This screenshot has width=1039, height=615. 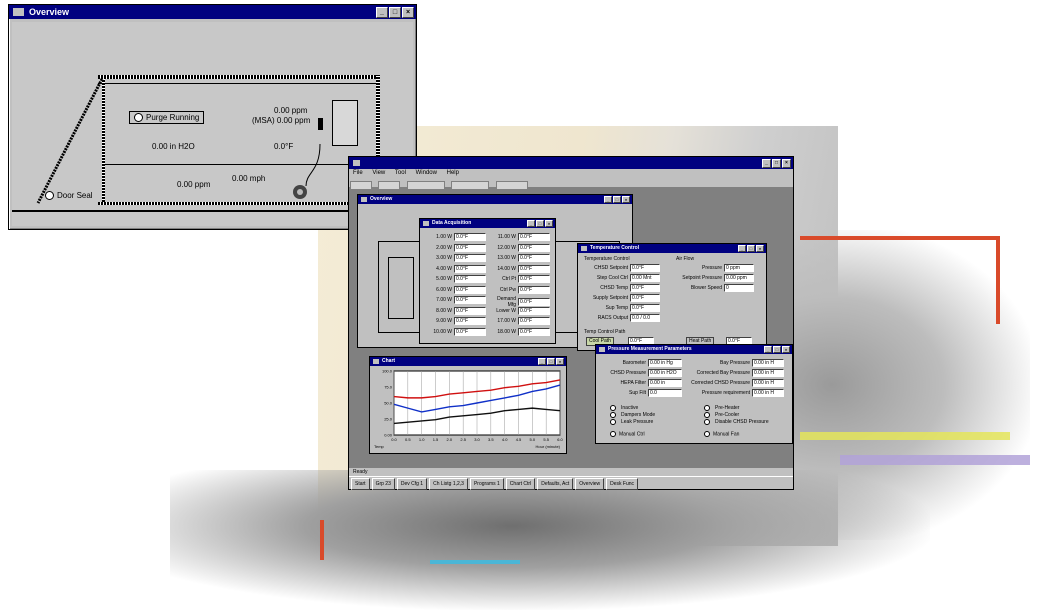 What do you see at coordinates (444, 247) in the screenshot?
I see `data-row-label: 2.00 W` at bounding box center [444, 247].